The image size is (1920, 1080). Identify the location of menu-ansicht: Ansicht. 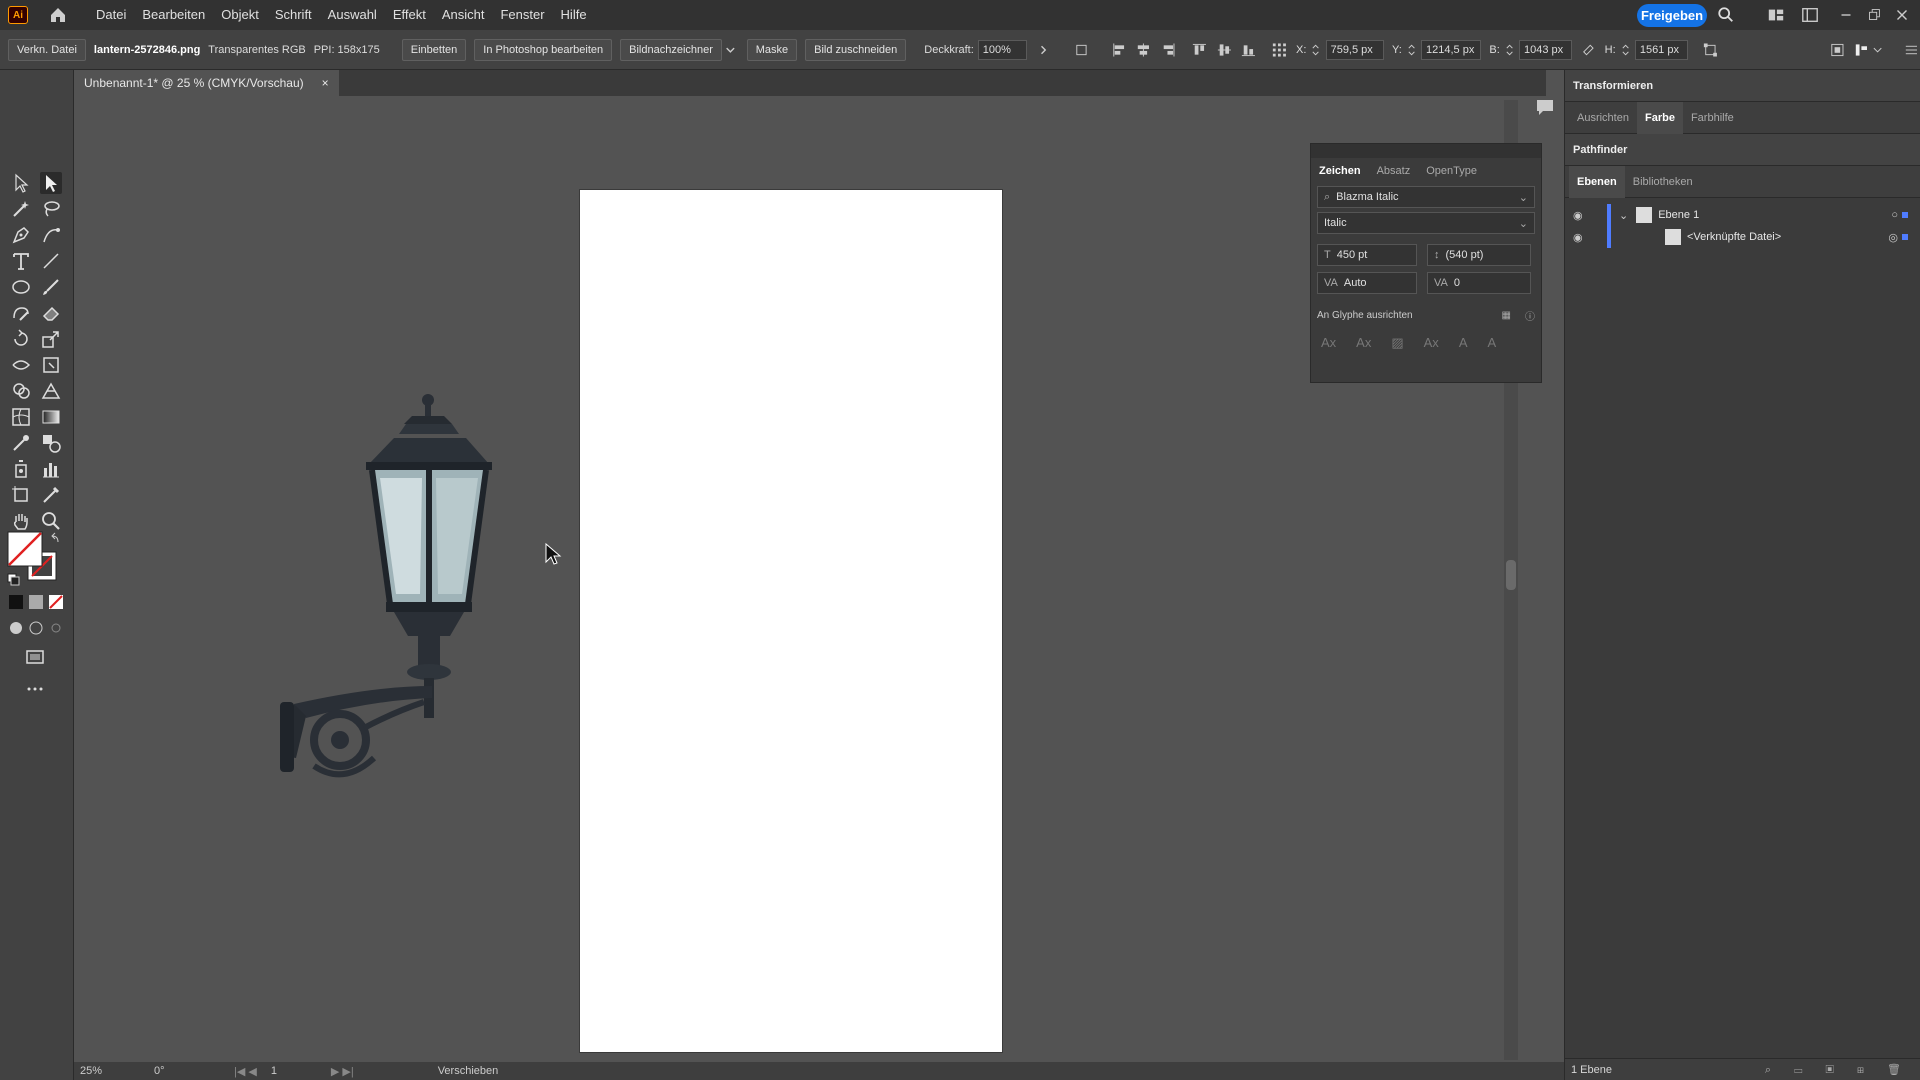
(463, 15).